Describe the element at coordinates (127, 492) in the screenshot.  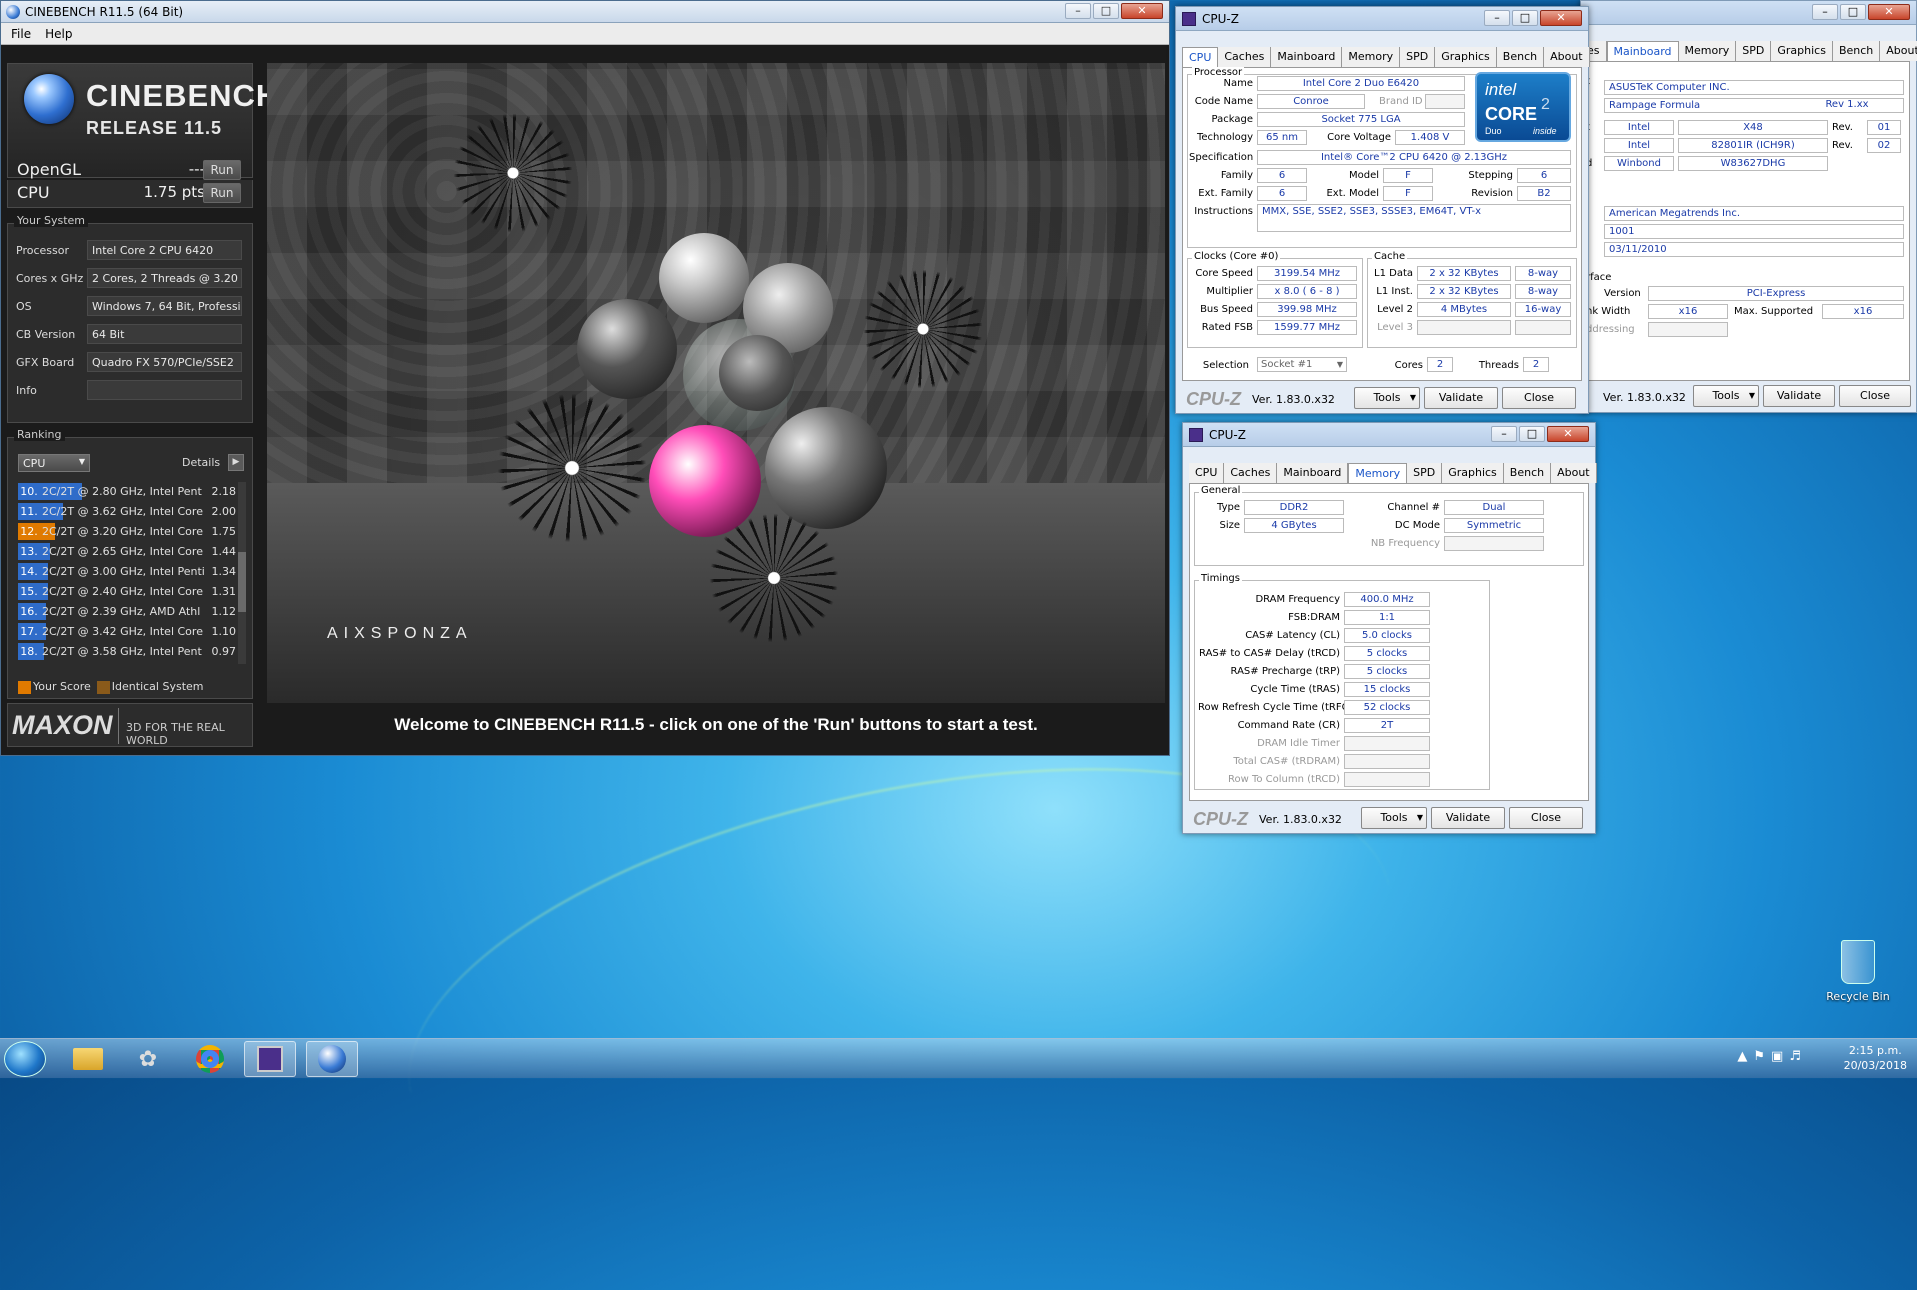
I see `ranking-item: 10. 2C/2T @ 2.80 GHz, Intel Pent 2.18` at that location.